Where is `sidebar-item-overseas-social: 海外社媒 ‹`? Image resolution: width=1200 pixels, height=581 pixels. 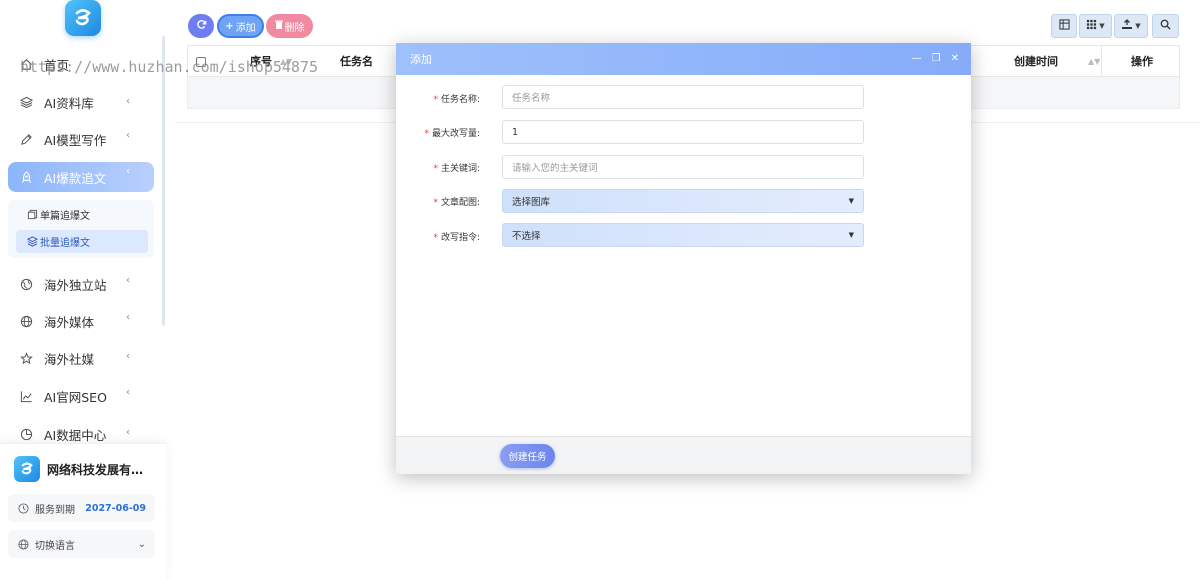 sidebar-item-overseas-social: 海外社媒 ‹ is located at coordinates (81, 358).